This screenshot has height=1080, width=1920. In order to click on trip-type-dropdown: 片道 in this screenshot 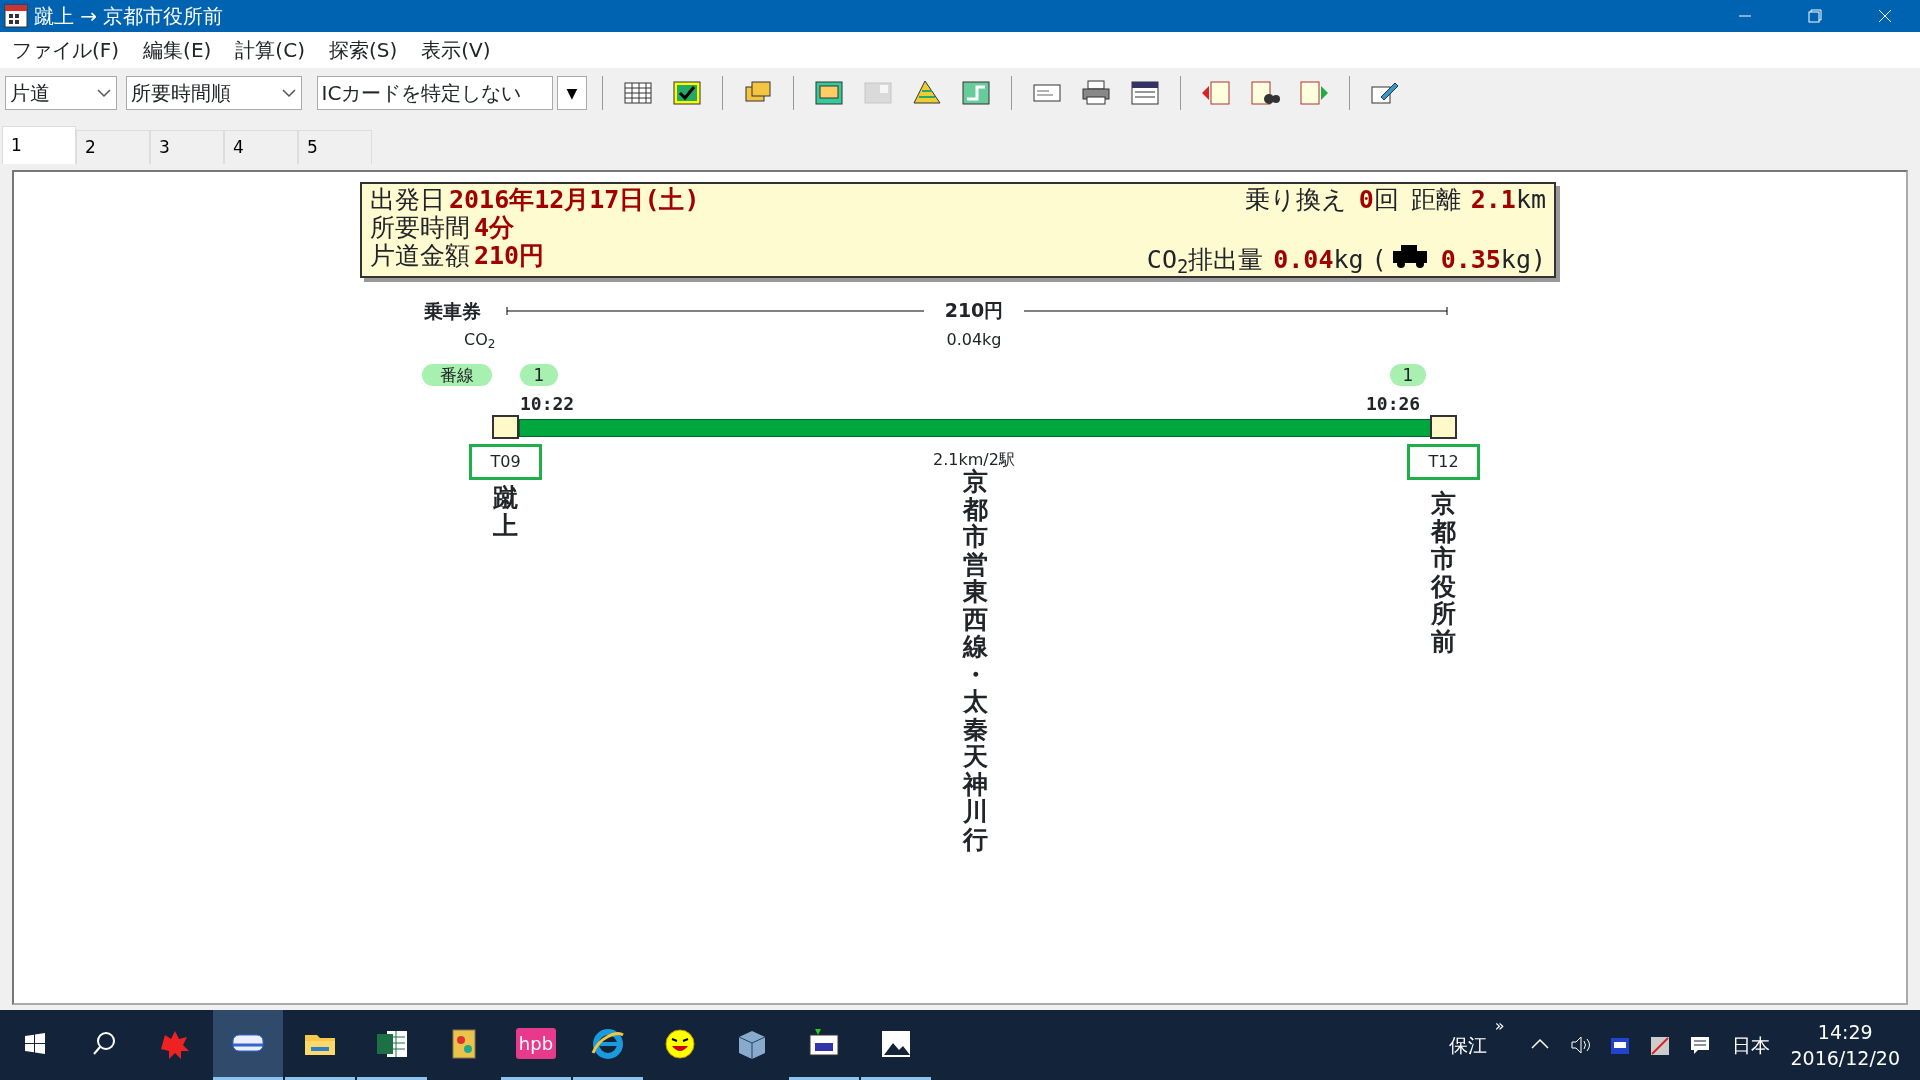, I will do `click(60, 93)`.